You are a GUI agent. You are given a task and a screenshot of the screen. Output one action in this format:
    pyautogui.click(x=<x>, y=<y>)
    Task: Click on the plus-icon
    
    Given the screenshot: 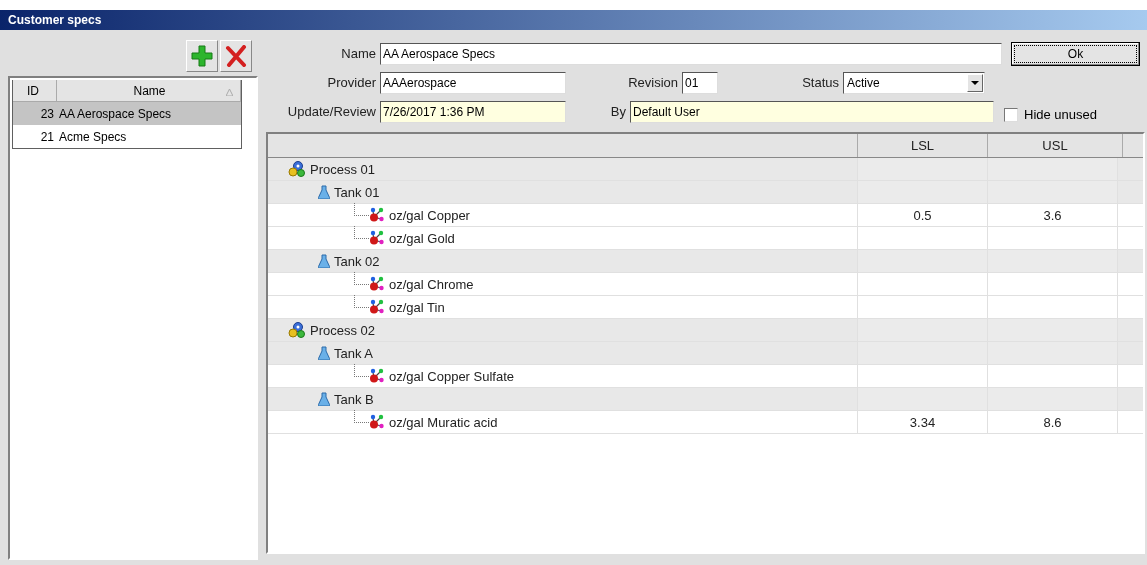 What is the action you would take?
    pyautogui.click(x=202, y=56)
    